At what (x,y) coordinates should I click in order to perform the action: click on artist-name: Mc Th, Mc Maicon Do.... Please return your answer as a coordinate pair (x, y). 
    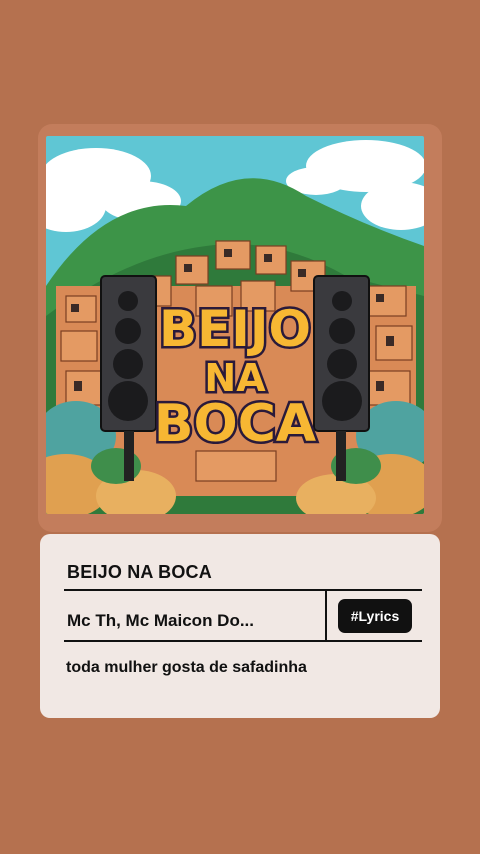
    Looking at the image, I should click on (161, 620).